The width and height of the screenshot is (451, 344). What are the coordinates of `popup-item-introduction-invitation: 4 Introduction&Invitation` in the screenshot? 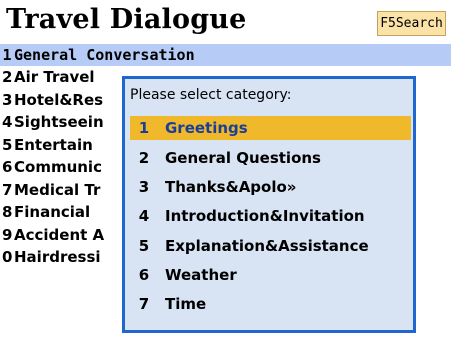 It's located at (270, 216).